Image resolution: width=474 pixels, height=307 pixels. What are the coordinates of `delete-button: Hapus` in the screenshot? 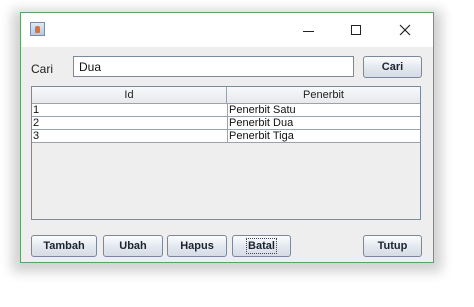 It's located at (197, 246).